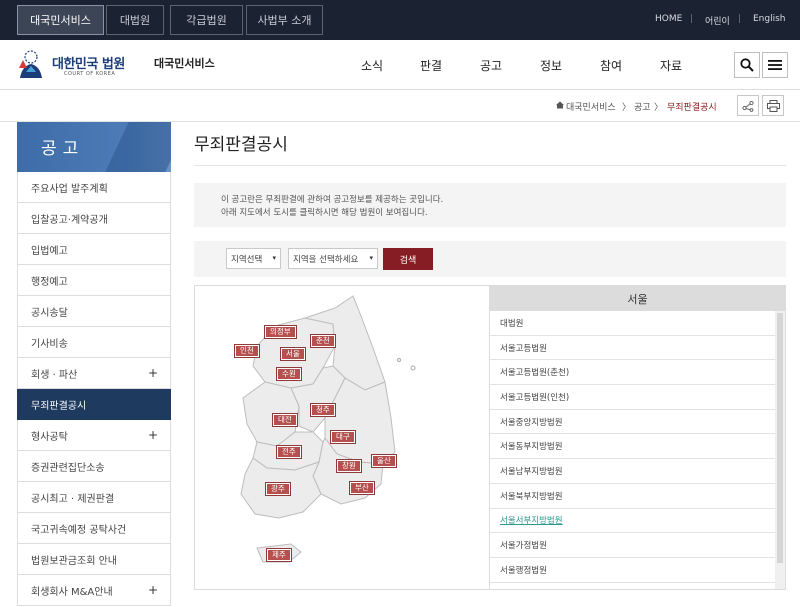 Image resolution: width=800 pixels, height=607 pixels. I want to click on court-list-item: 서울고등법원(인천), so click(633, 397).